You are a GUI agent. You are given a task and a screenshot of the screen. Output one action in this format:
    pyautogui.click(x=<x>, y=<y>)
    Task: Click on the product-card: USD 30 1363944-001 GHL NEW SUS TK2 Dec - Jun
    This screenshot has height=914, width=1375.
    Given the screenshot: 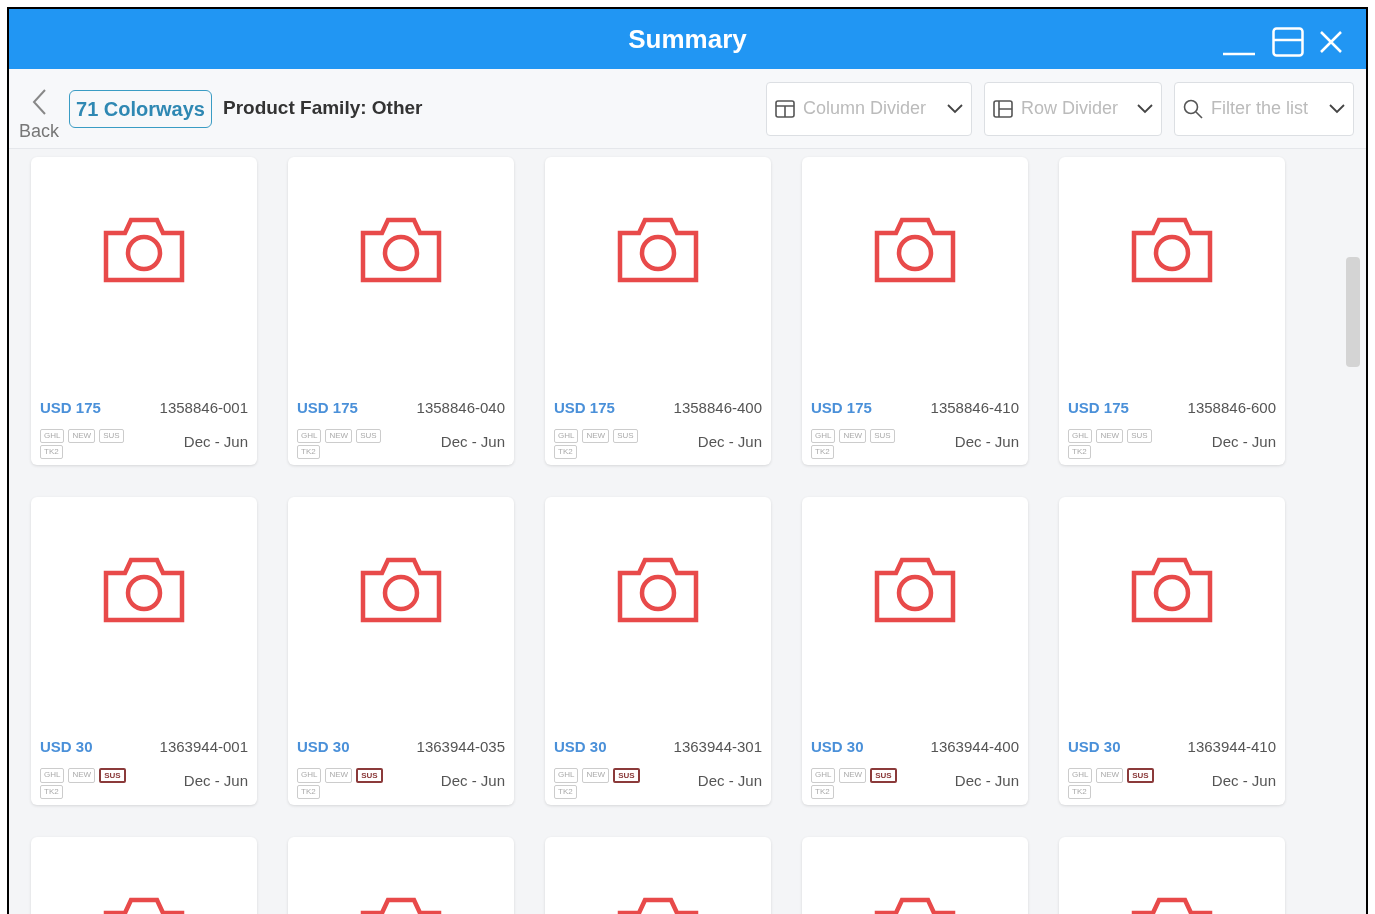 What is the action you would take?
    pyautogui.click(x=144, y=651)
    